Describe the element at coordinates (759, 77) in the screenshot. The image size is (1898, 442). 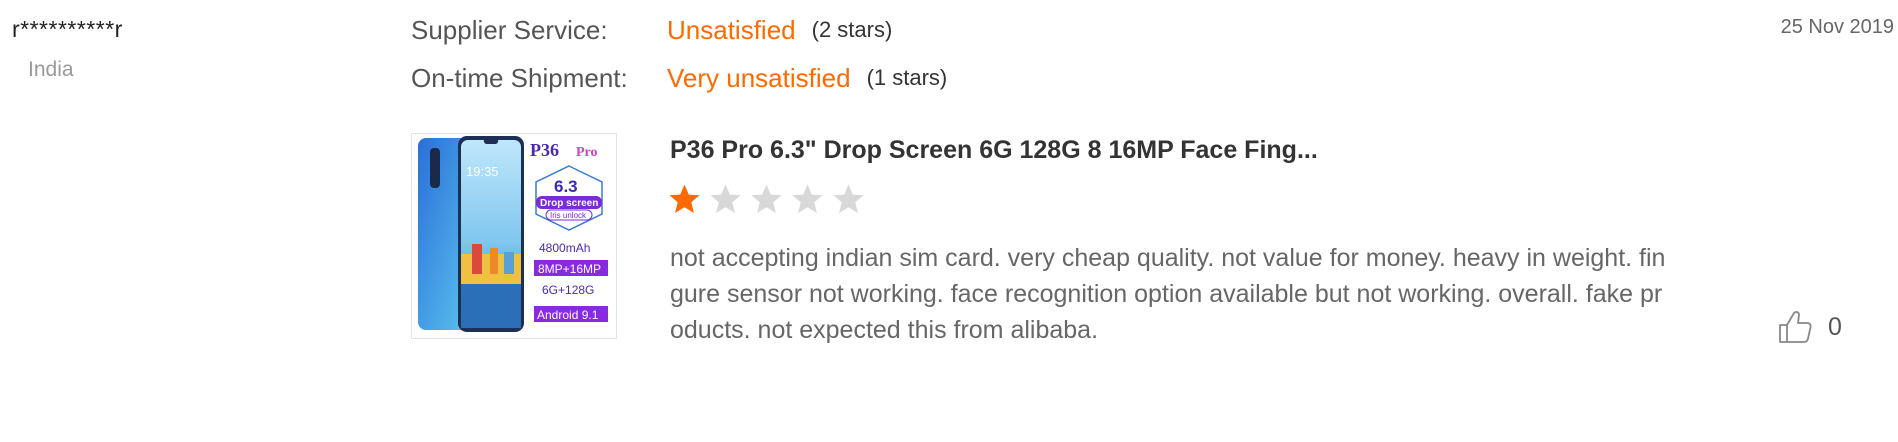
I see `rating-value: Very unsatisfied` at that location.